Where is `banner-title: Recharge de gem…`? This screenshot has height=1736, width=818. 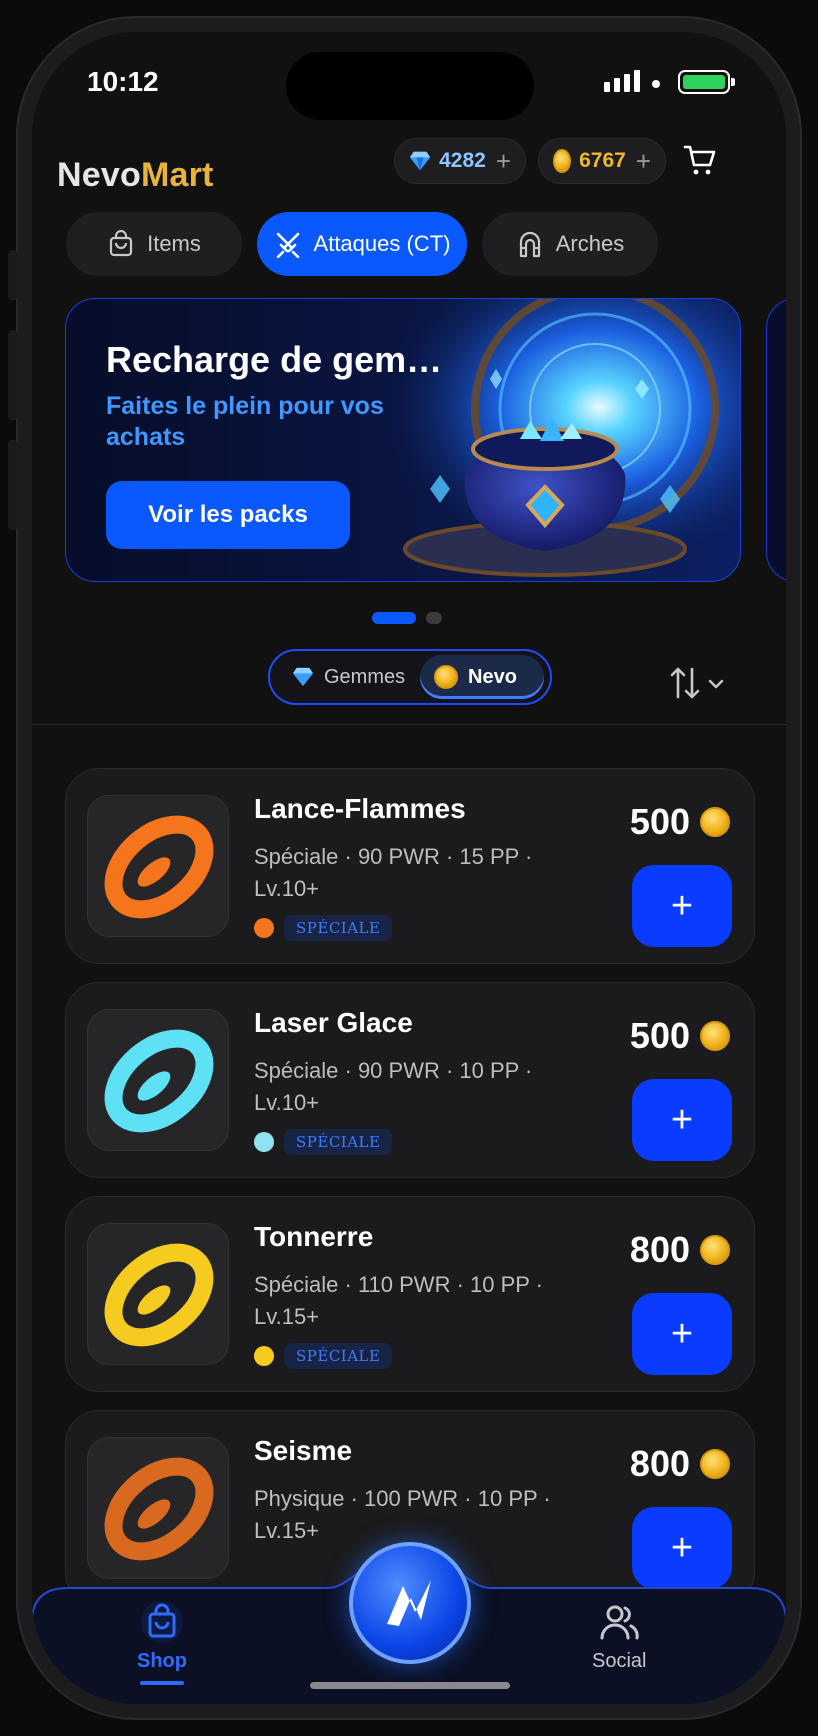
banner-title: Recharge de gem… is located at coordinates (274, 359).